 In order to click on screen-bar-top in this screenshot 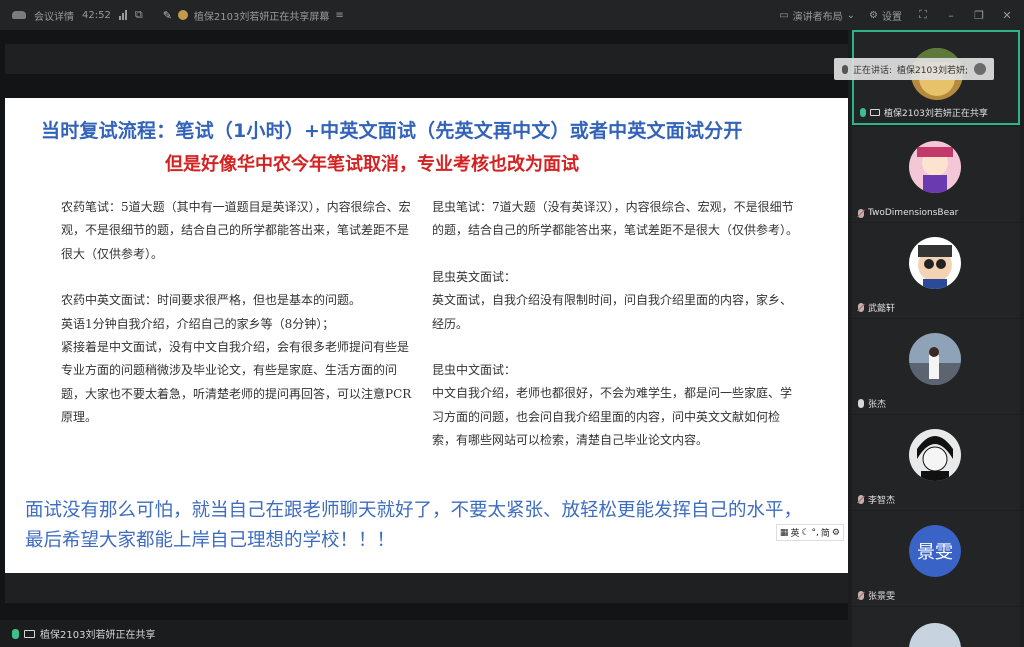, I will do `click(426, 59)`.